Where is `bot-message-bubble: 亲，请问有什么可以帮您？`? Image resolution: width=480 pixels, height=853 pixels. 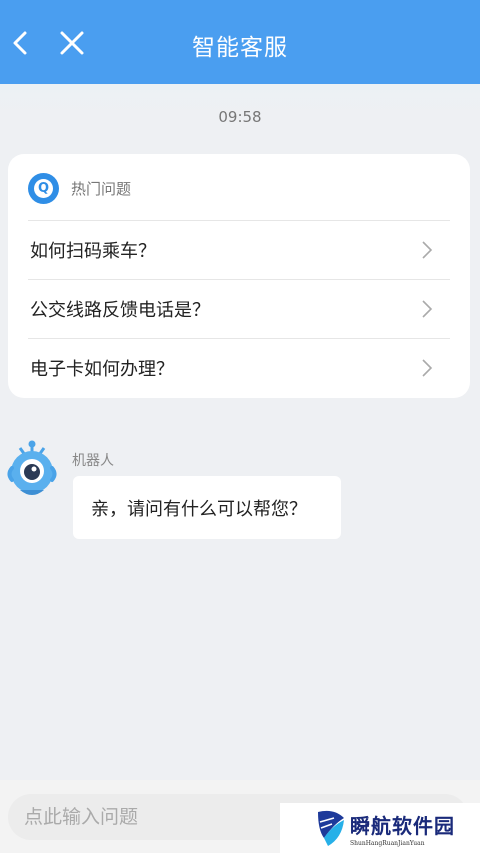 bot-message-bubble: 亲，请问有什么可以帮您？ is located at coordinates (207, 507).